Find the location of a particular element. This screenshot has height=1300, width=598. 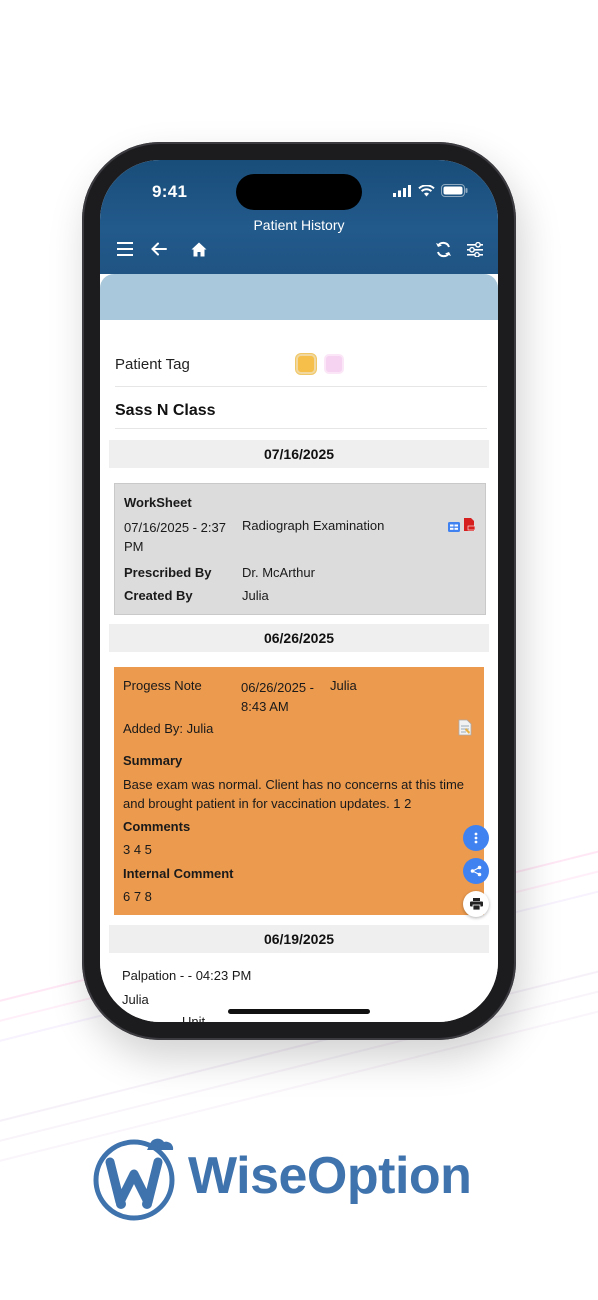

dynamic-island is located at coordinates (299, 192).